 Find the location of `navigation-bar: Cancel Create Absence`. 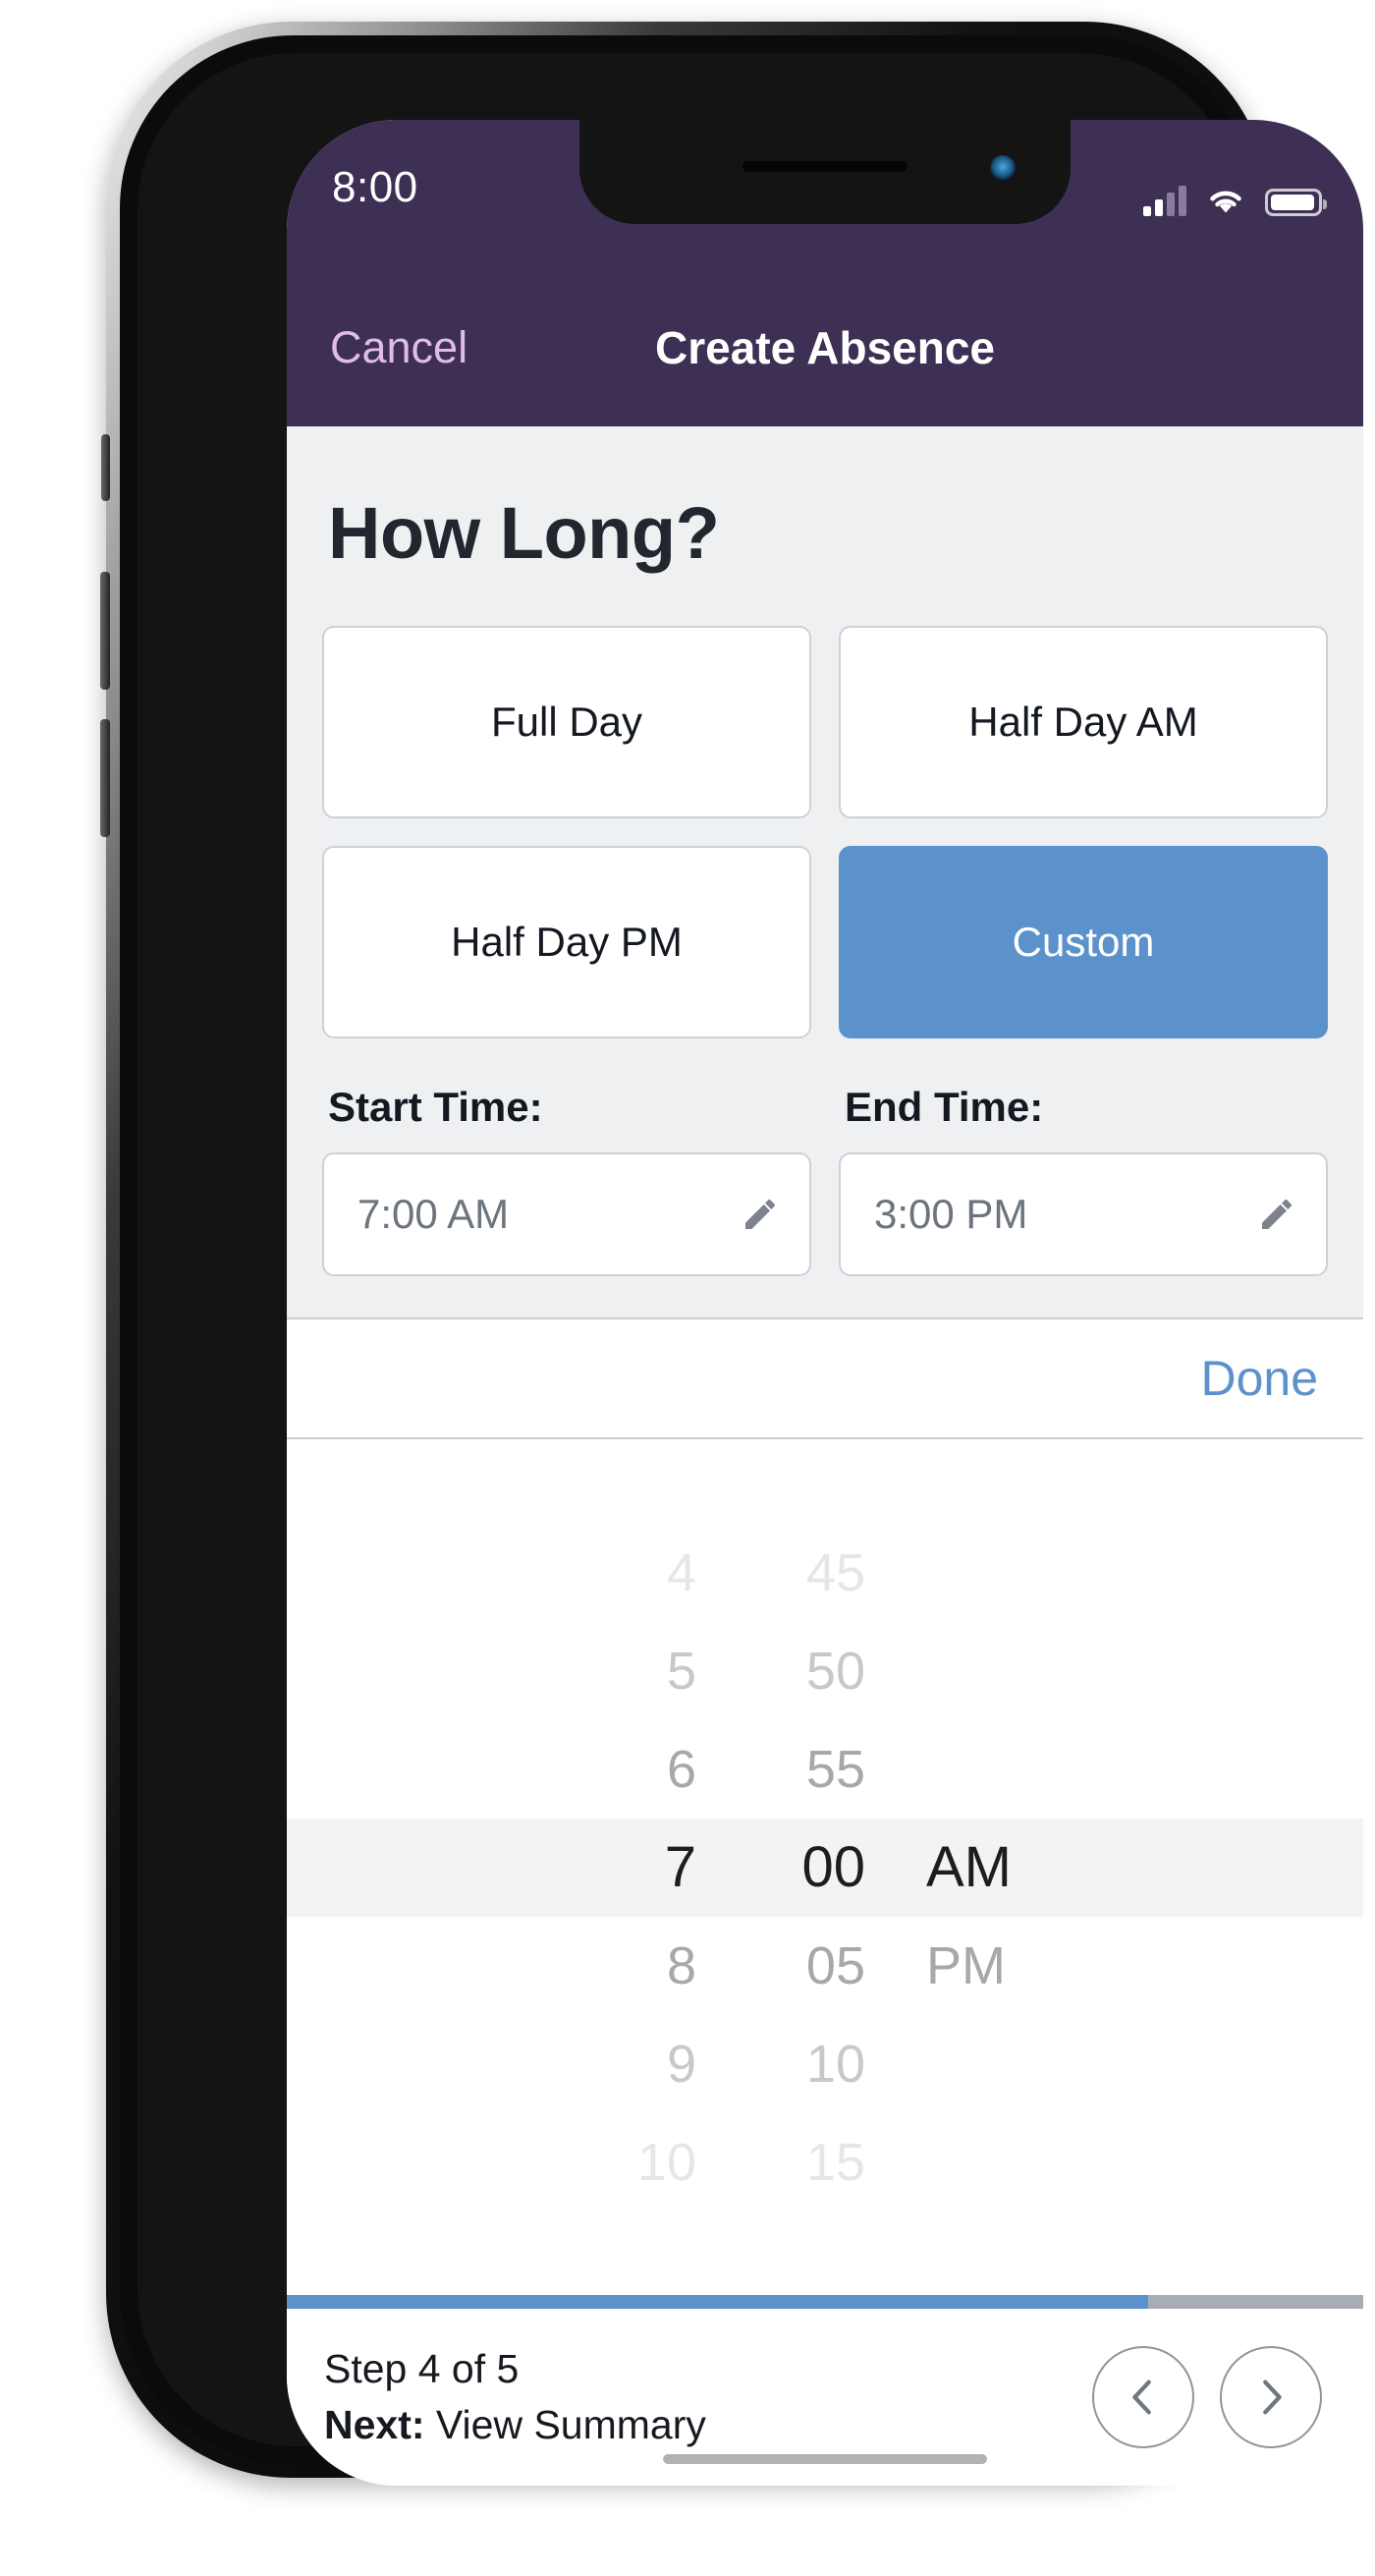

navigation-bar: Cancel Create Absence is located at coordinates (825, 347).